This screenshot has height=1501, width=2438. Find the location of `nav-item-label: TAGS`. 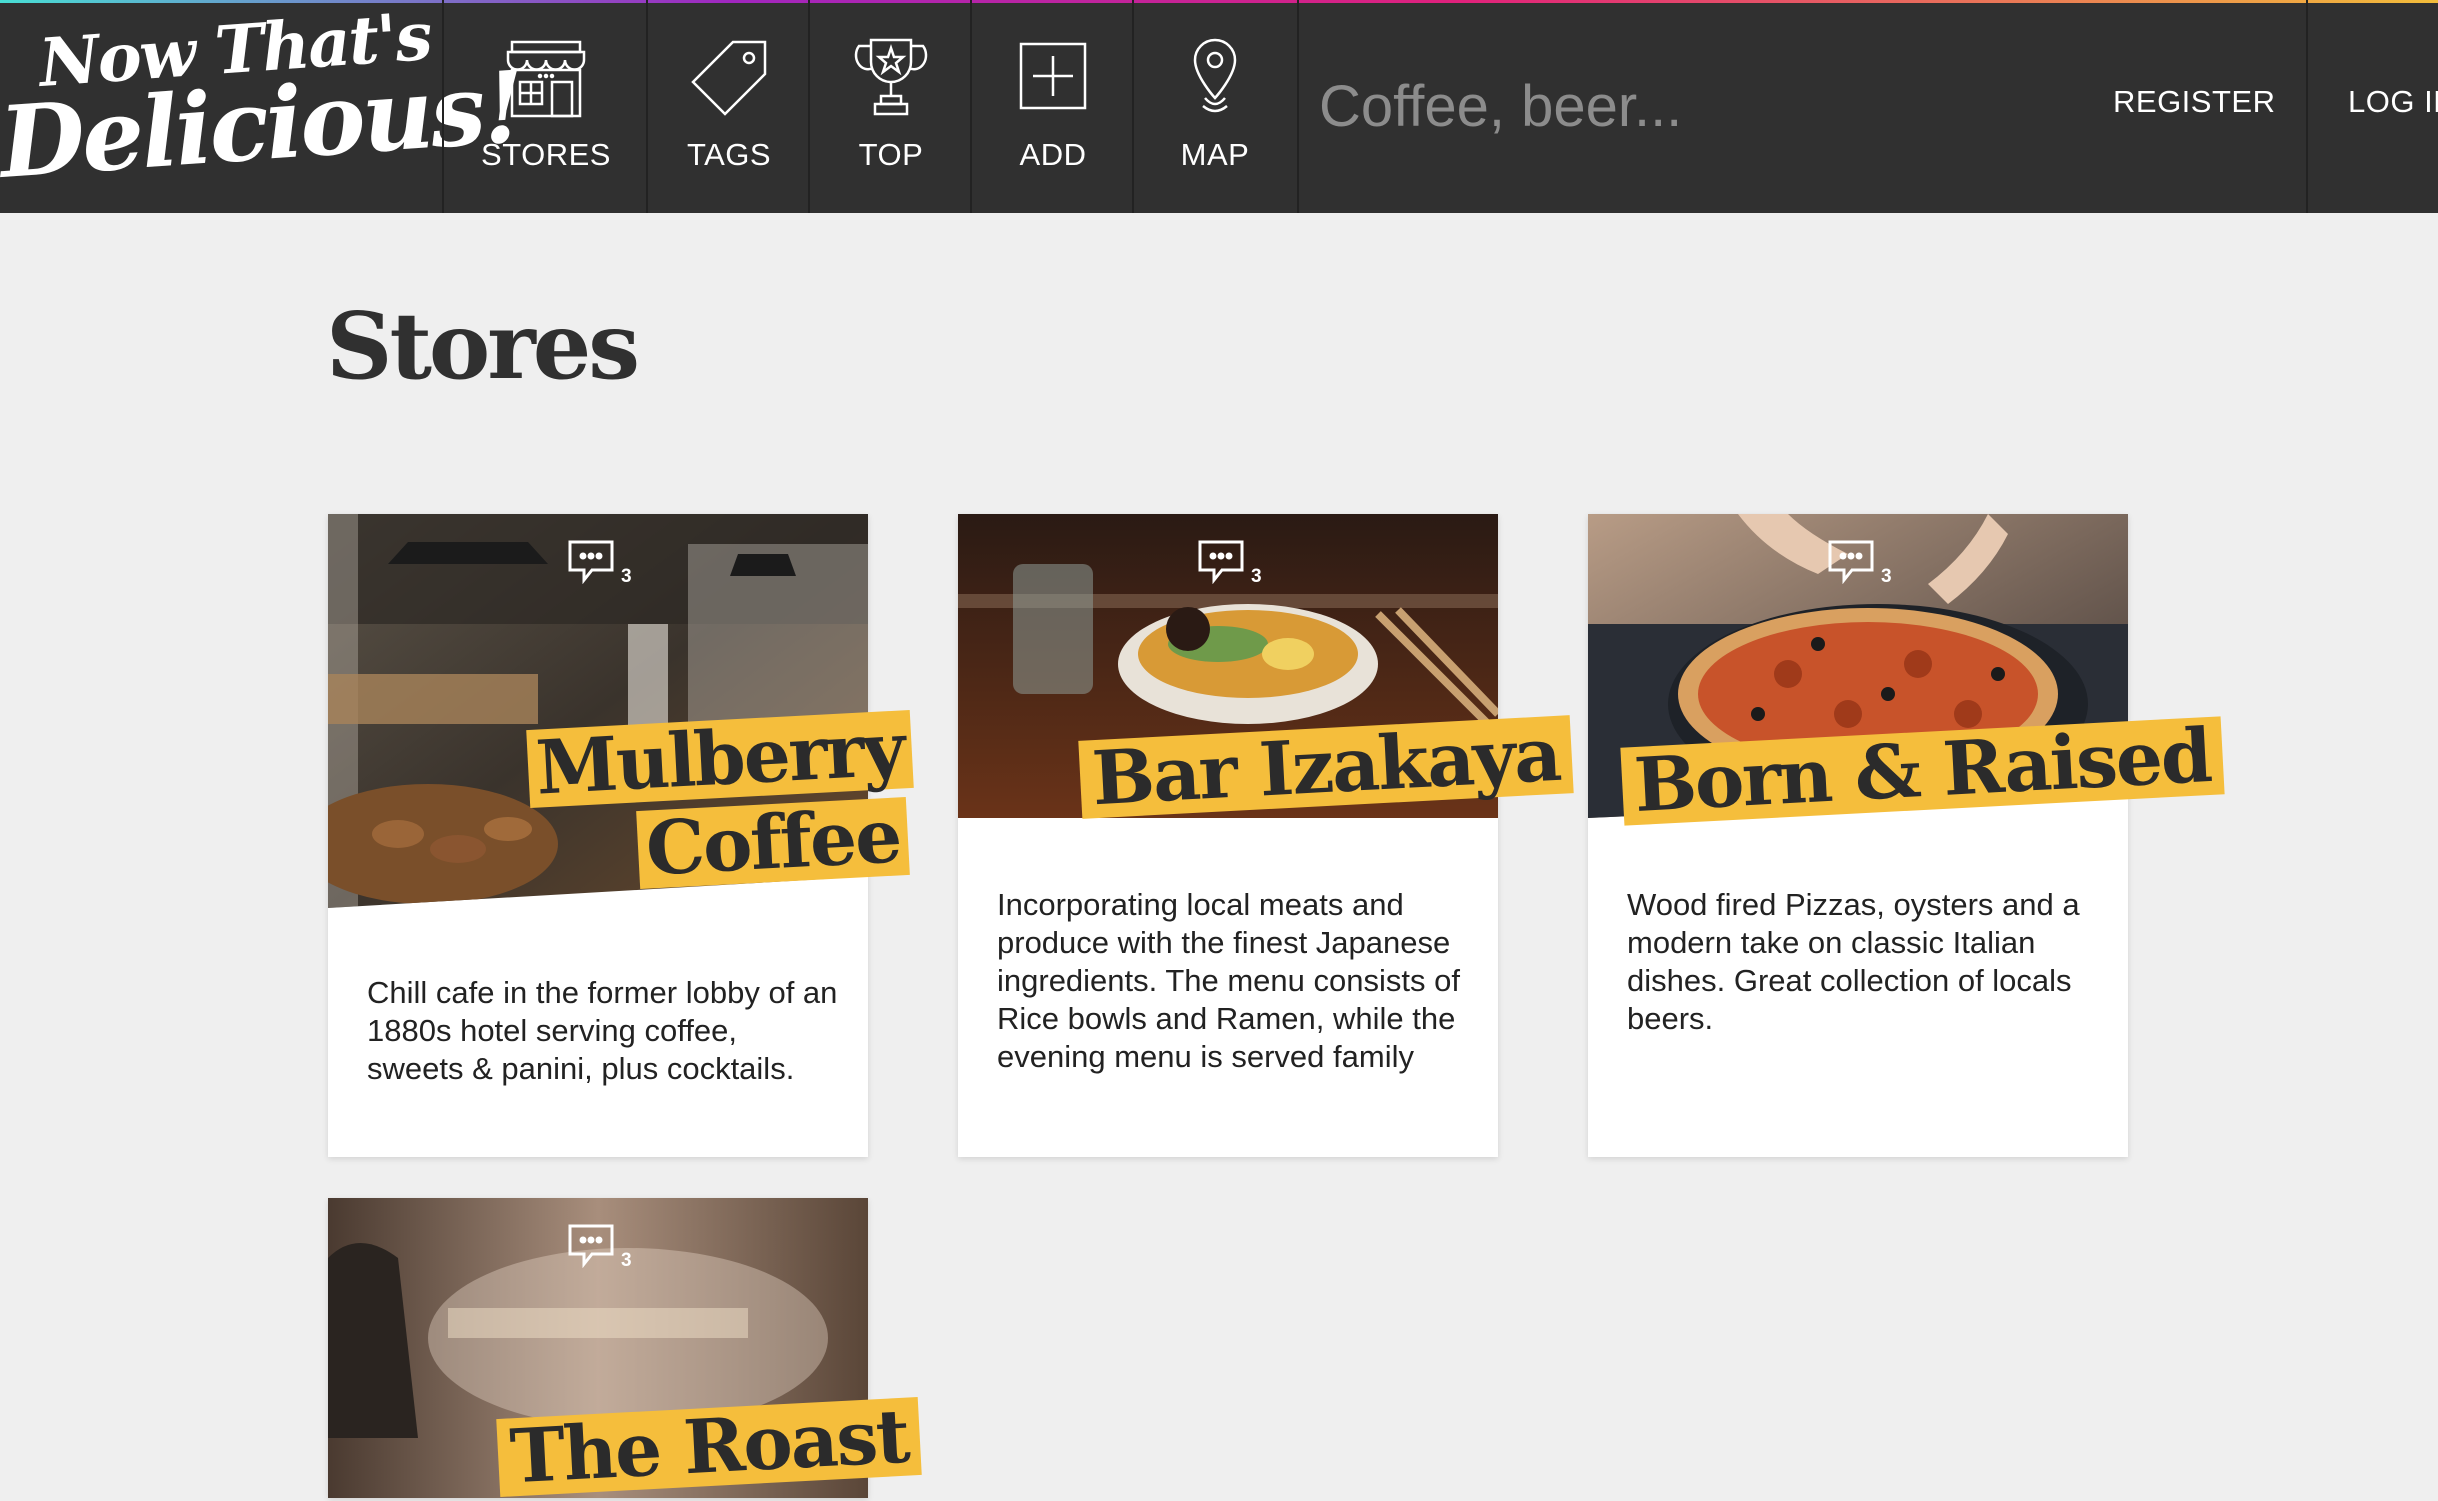

nav-item-label: TAGS is located at coordinates (729, 154).